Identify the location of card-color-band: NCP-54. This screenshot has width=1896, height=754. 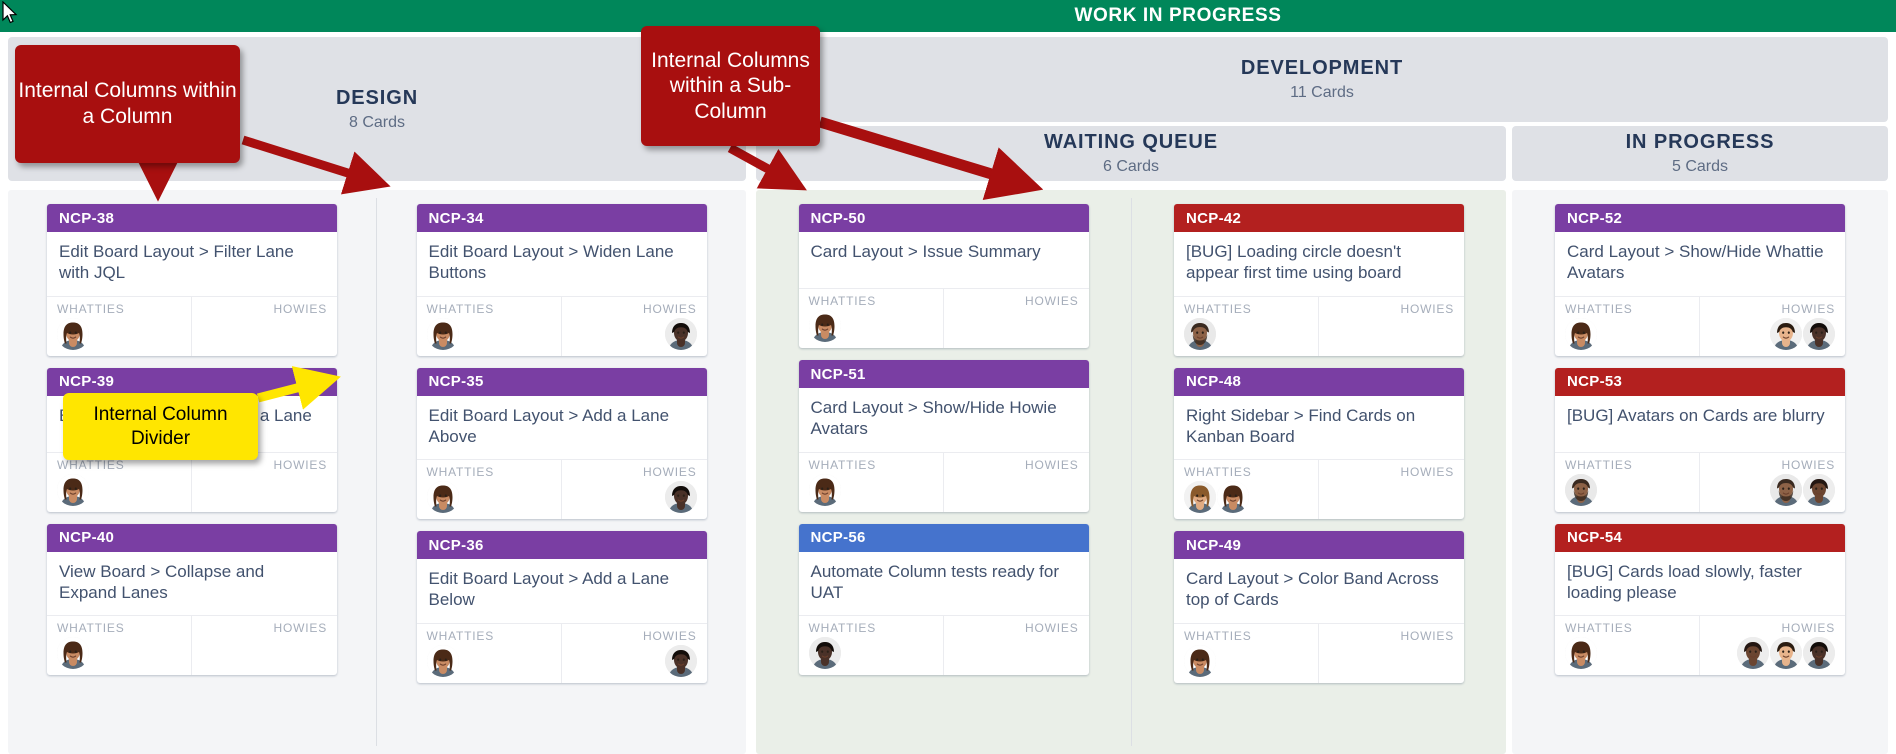
(1700, 537).